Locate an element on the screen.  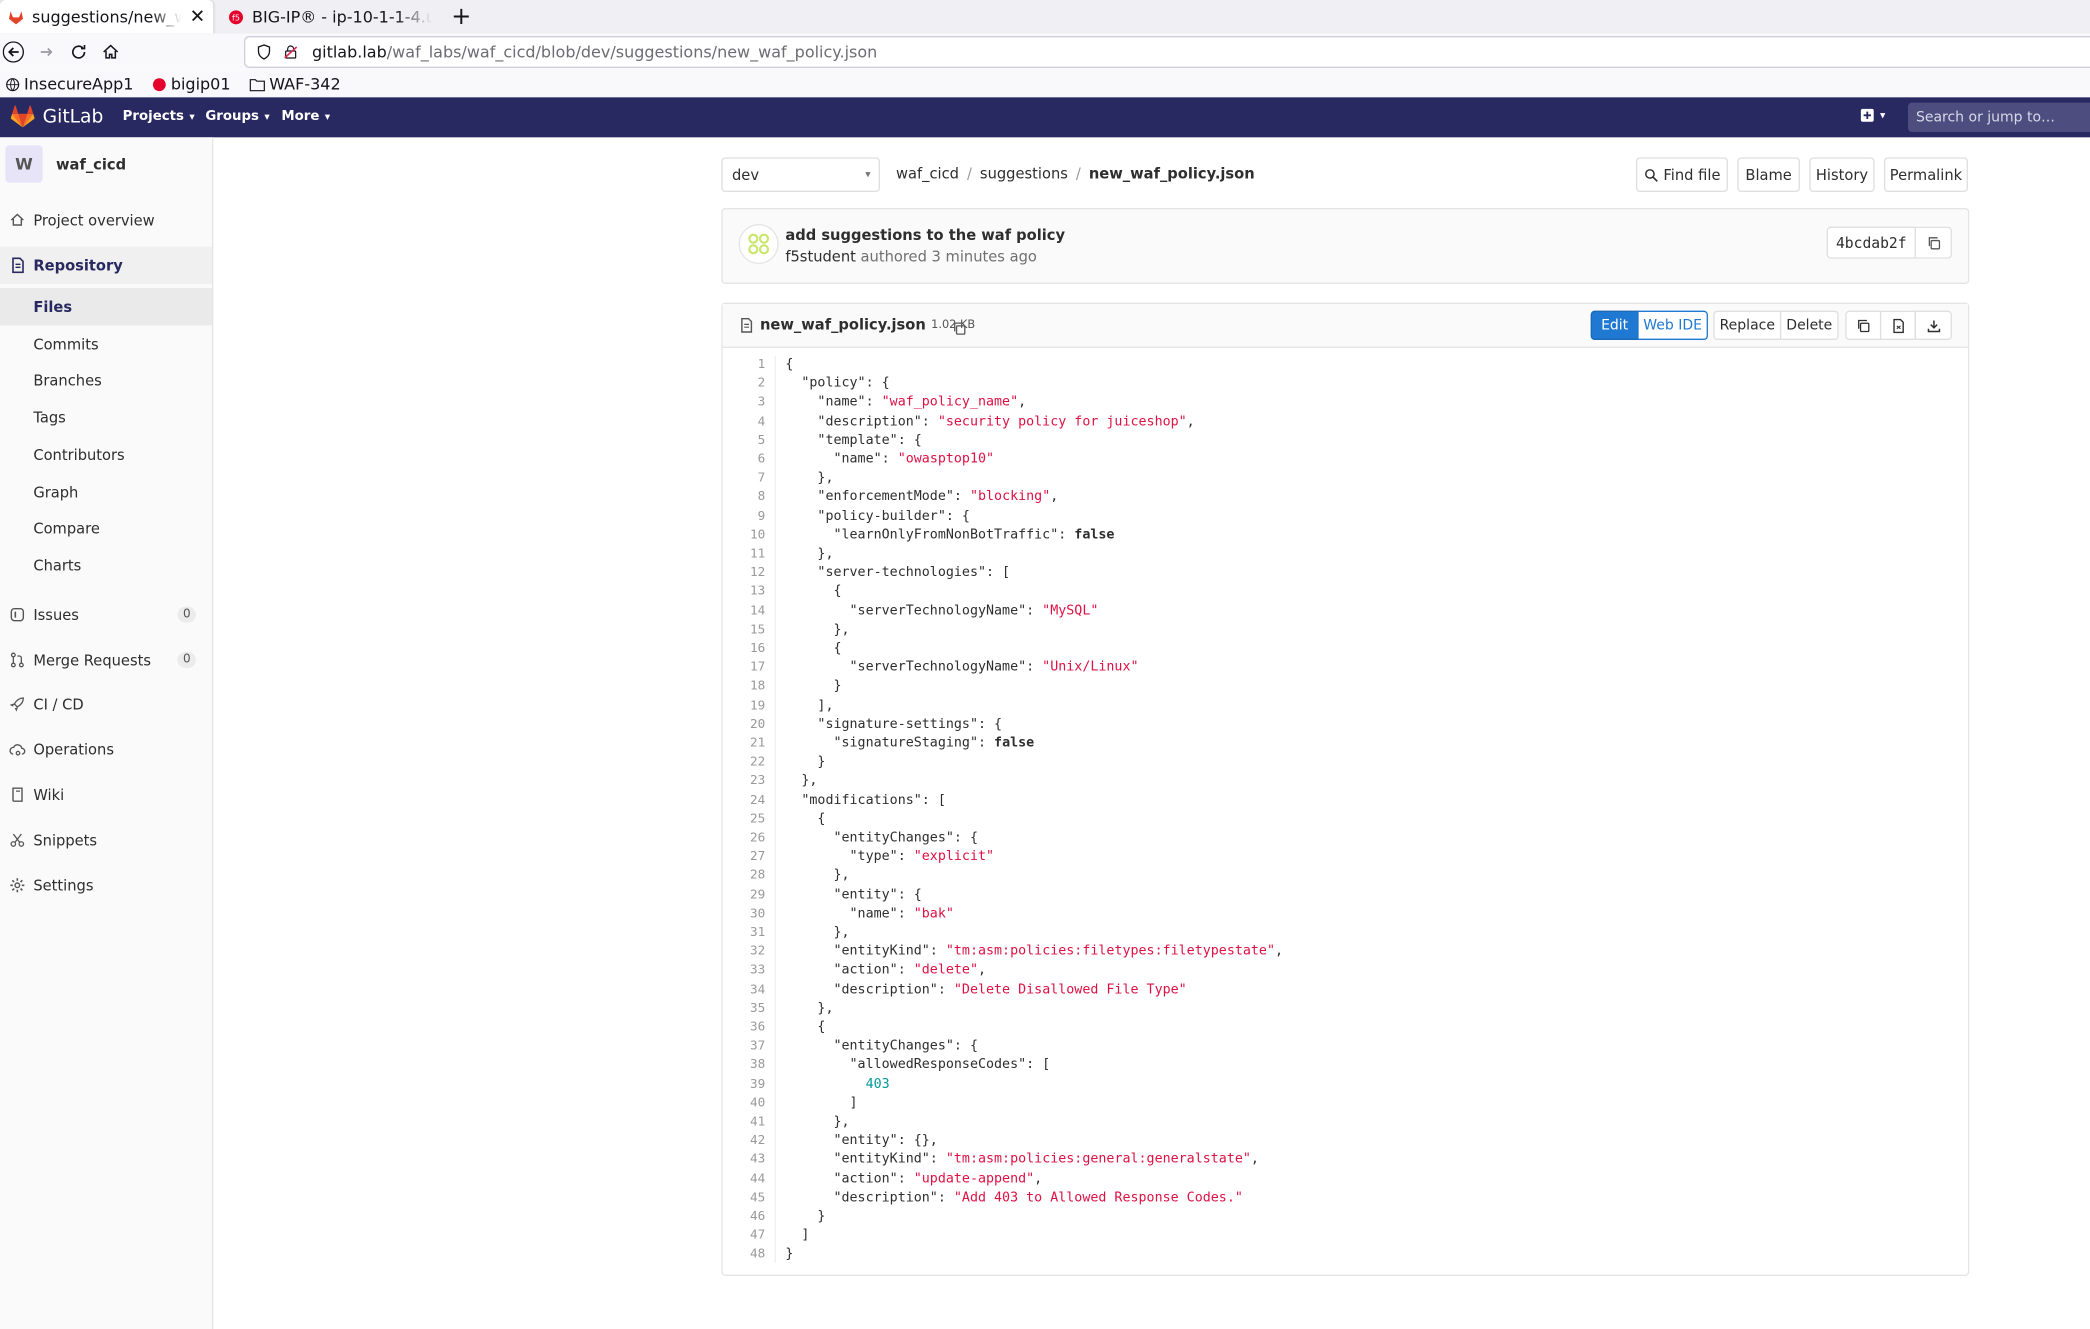
breadcrumb-project: waf_cicd is located at coordinates (927, 173).